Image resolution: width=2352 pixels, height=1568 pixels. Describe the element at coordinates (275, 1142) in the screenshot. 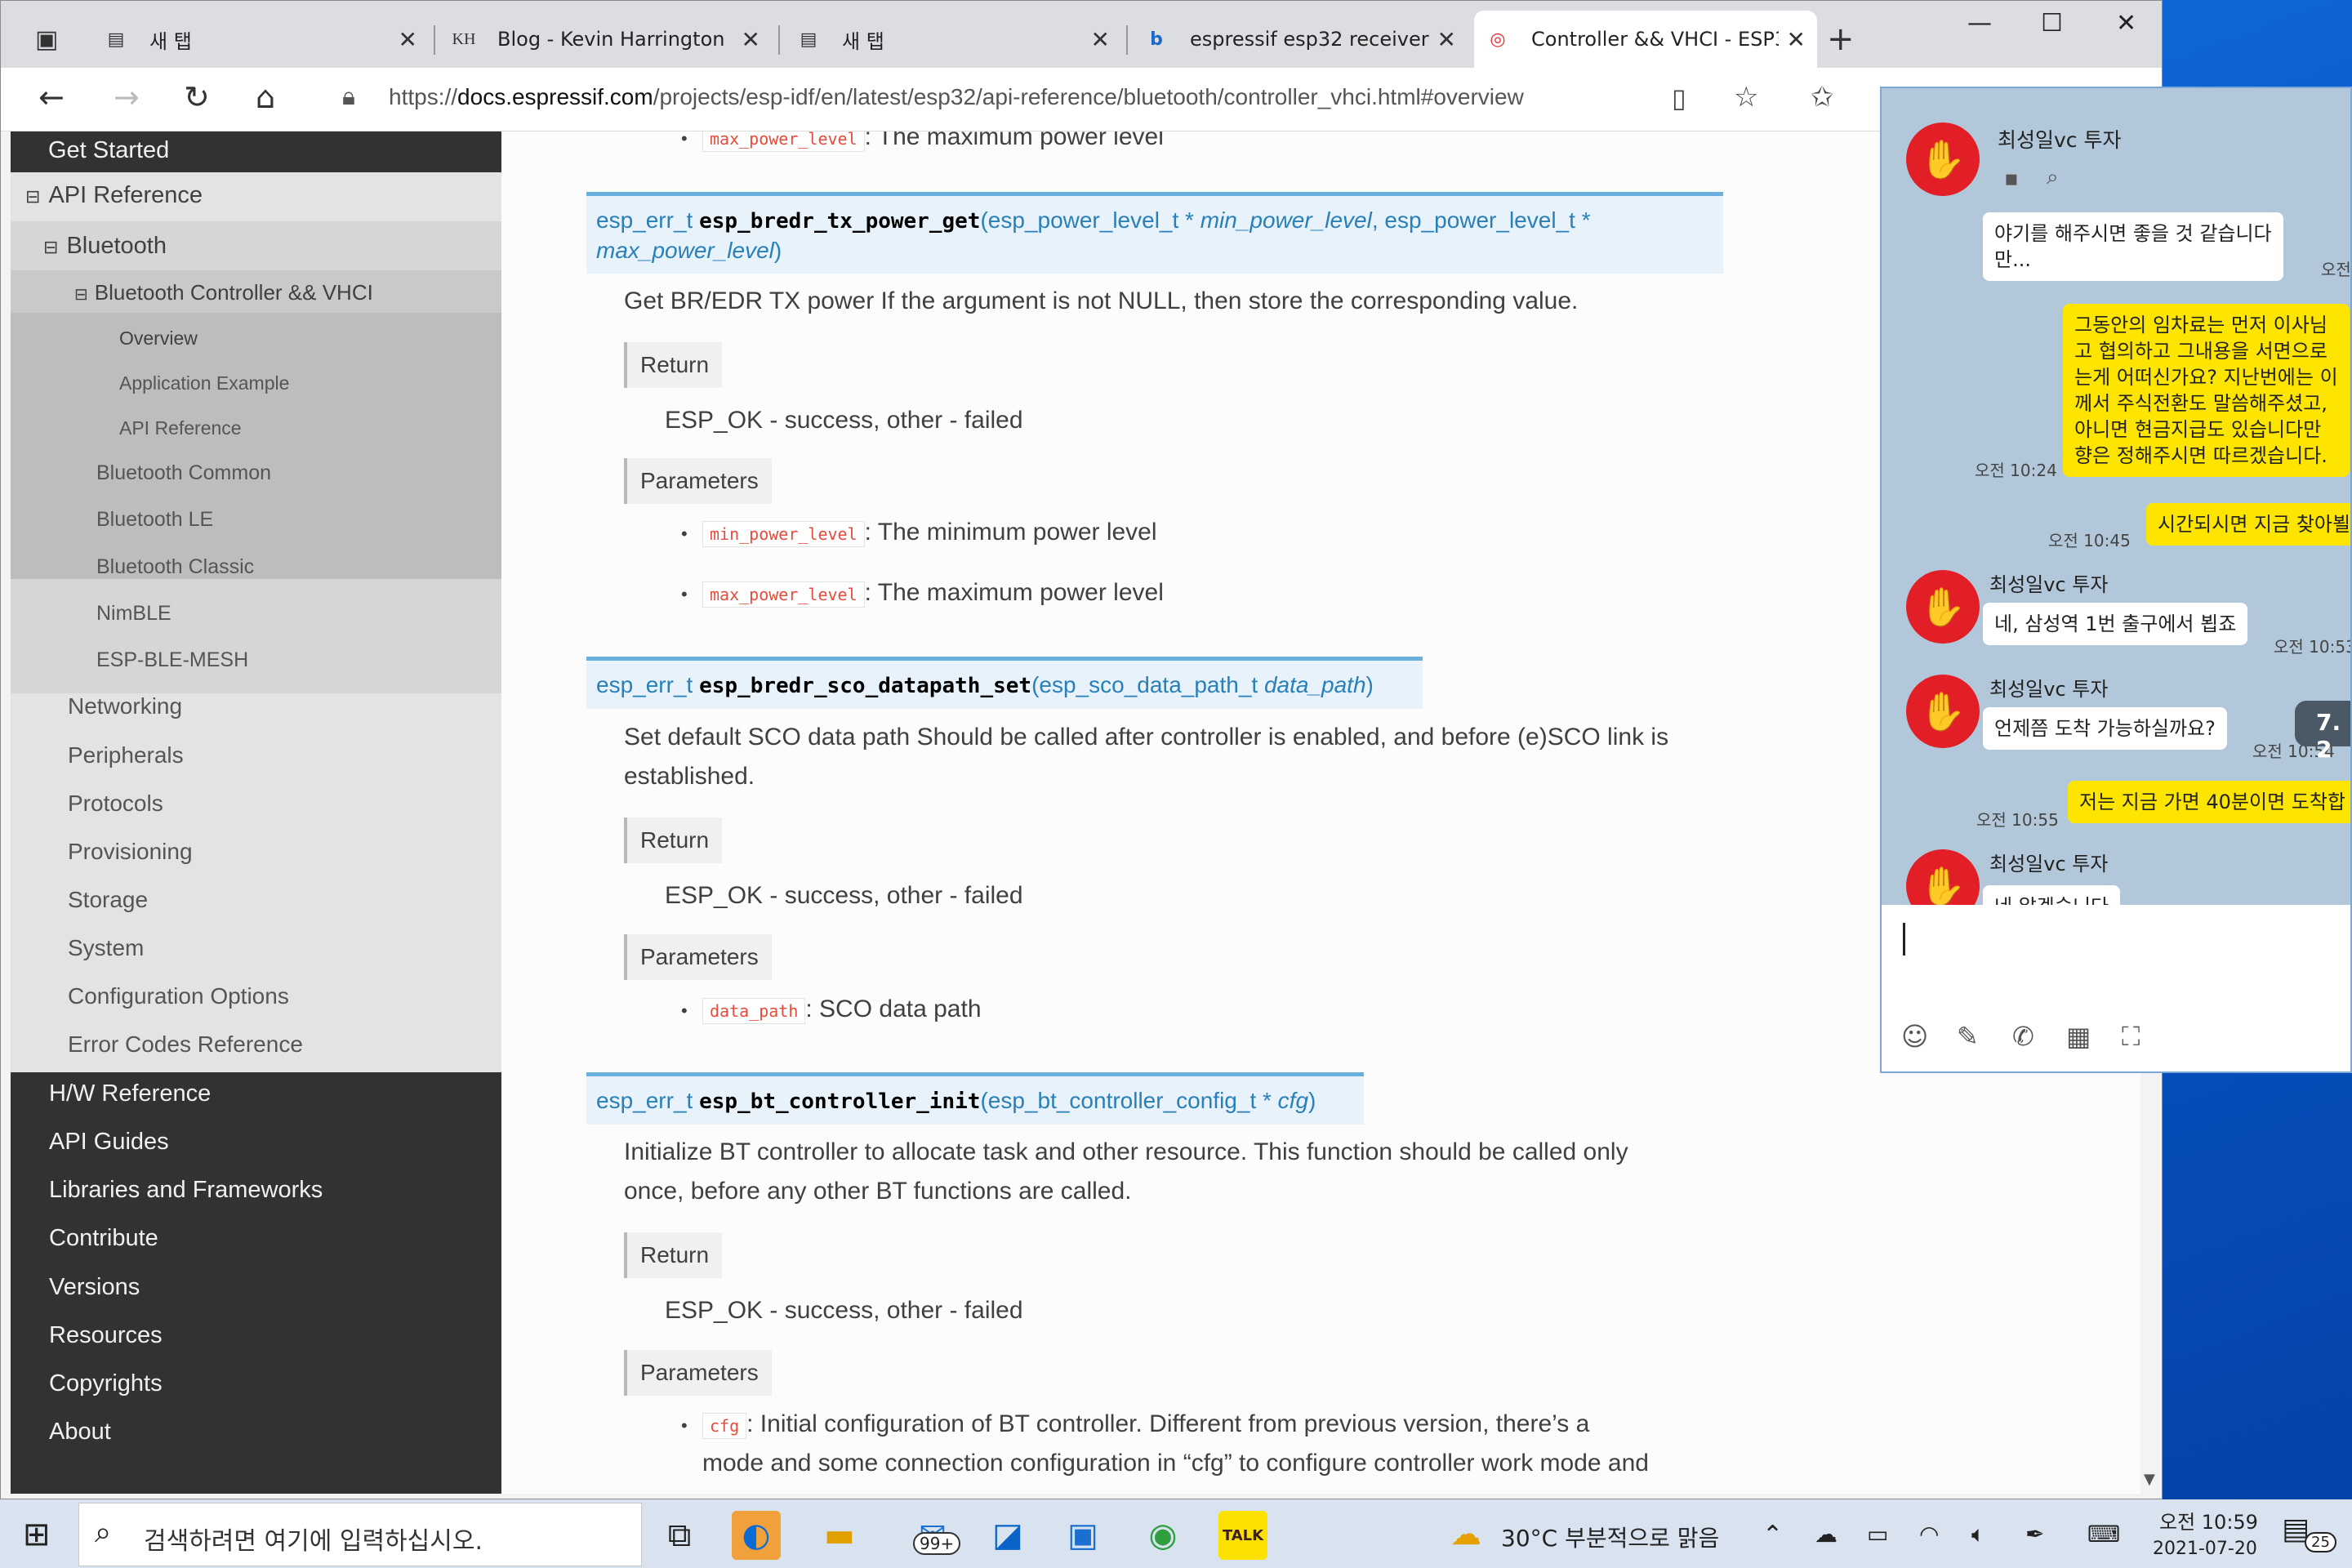

I see `nav-api-guides: API Guides` at that location.